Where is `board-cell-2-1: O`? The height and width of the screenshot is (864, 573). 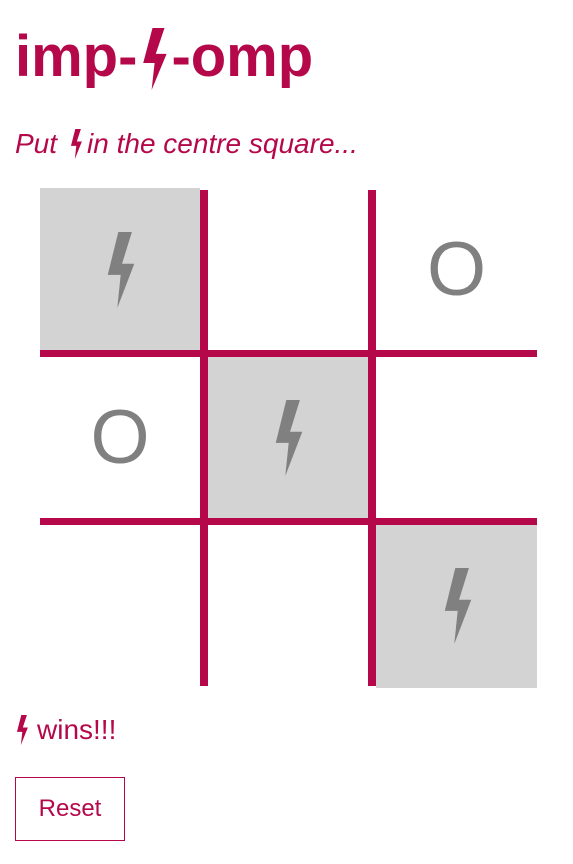 board-cell-2-1: O is located at coordinates (120, 438).